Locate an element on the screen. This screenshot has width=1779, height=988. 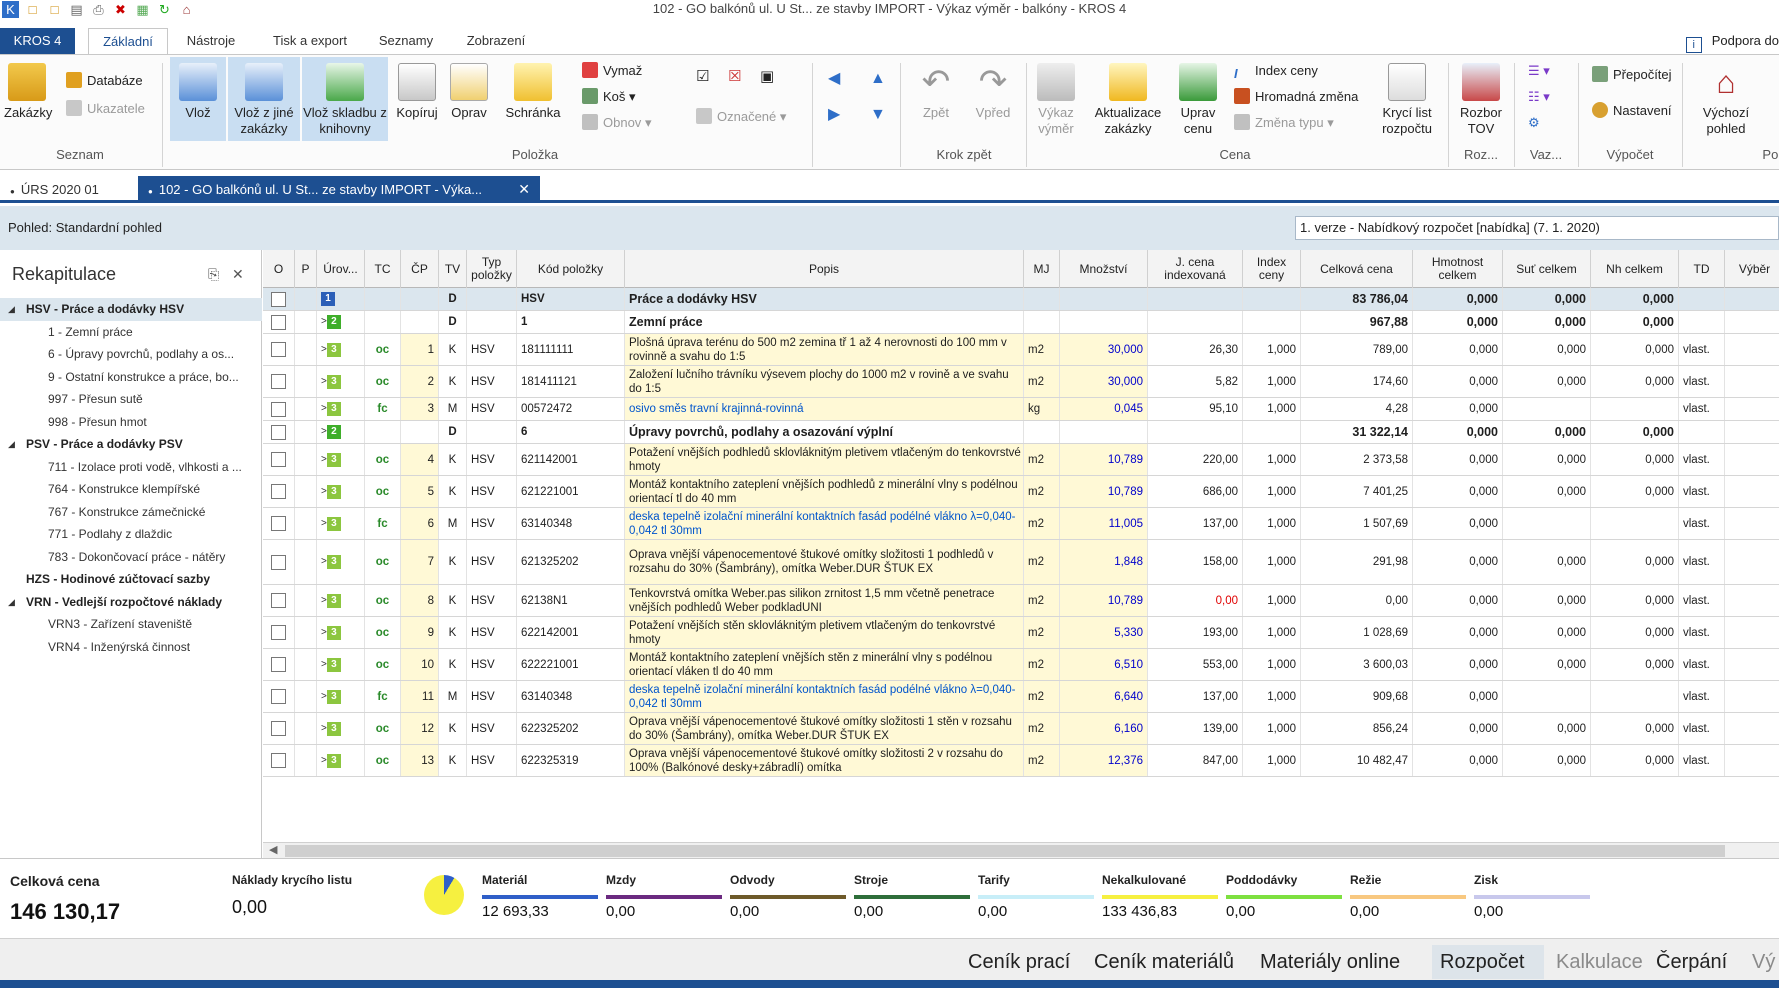
horizontal-scrollbar: ◀ is located at coordinates (1021, 850).